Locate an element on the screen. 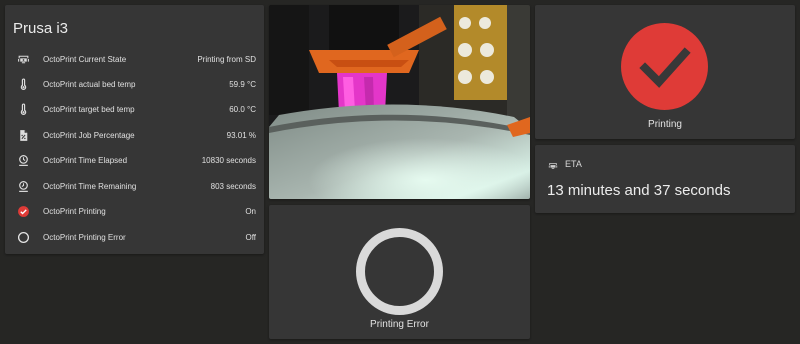 The image size is (800, 344). entity-name: OctoPrint actual bed temp is located at coordinates (89, 84).